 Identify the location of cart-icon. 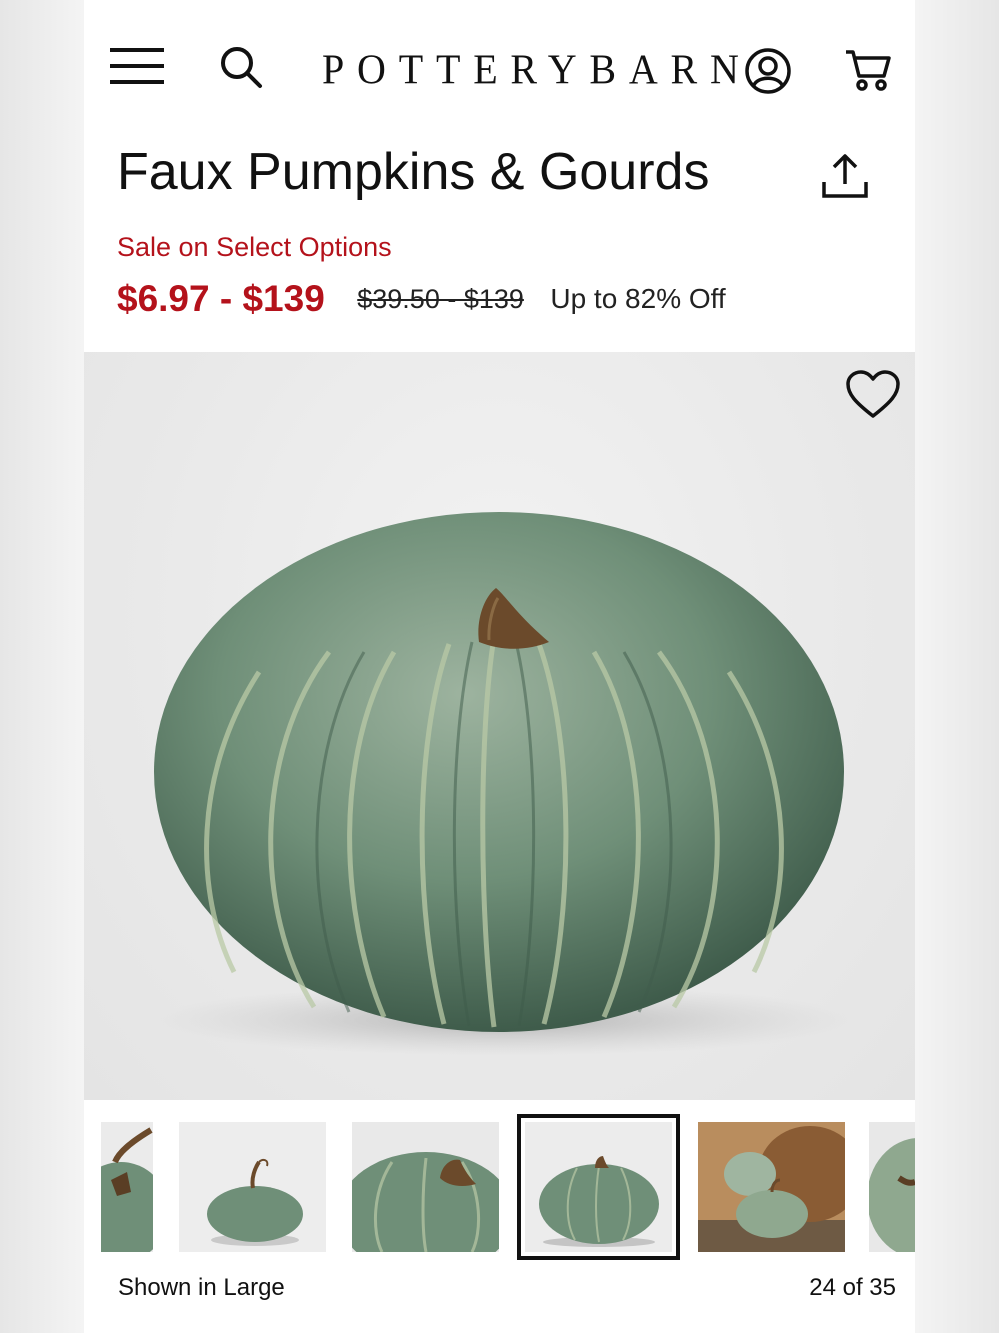
(868, 70).